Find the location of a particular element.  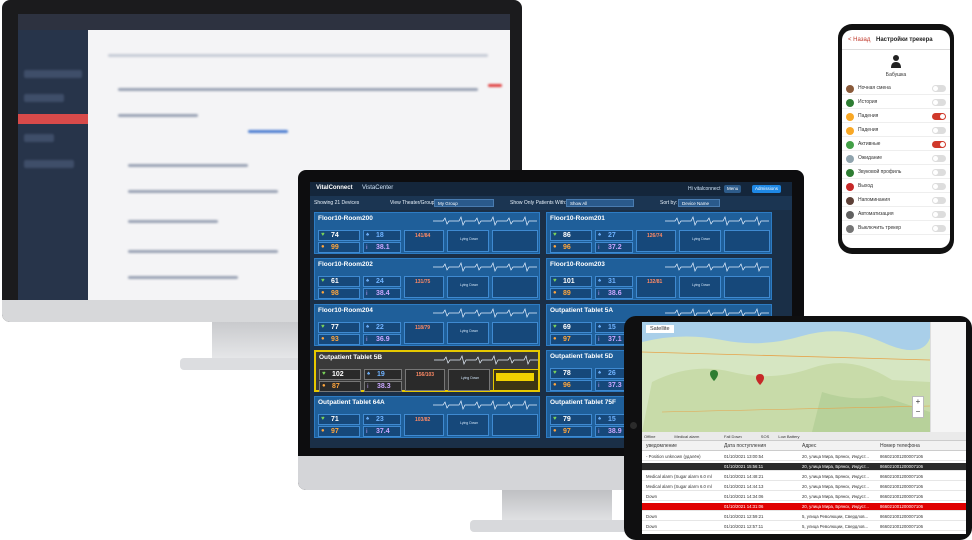

map-view: Satellite + − is located at coordinates (786, 377).